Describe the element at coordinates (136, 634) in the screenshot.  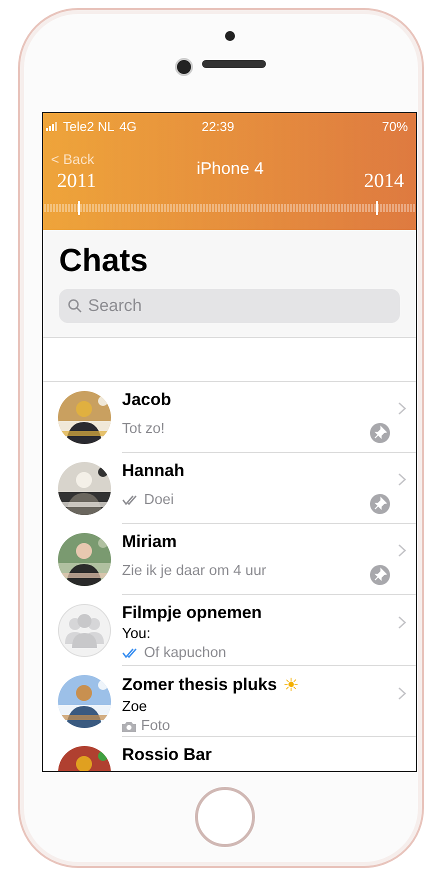
I see `sender-name: You:` at that location.